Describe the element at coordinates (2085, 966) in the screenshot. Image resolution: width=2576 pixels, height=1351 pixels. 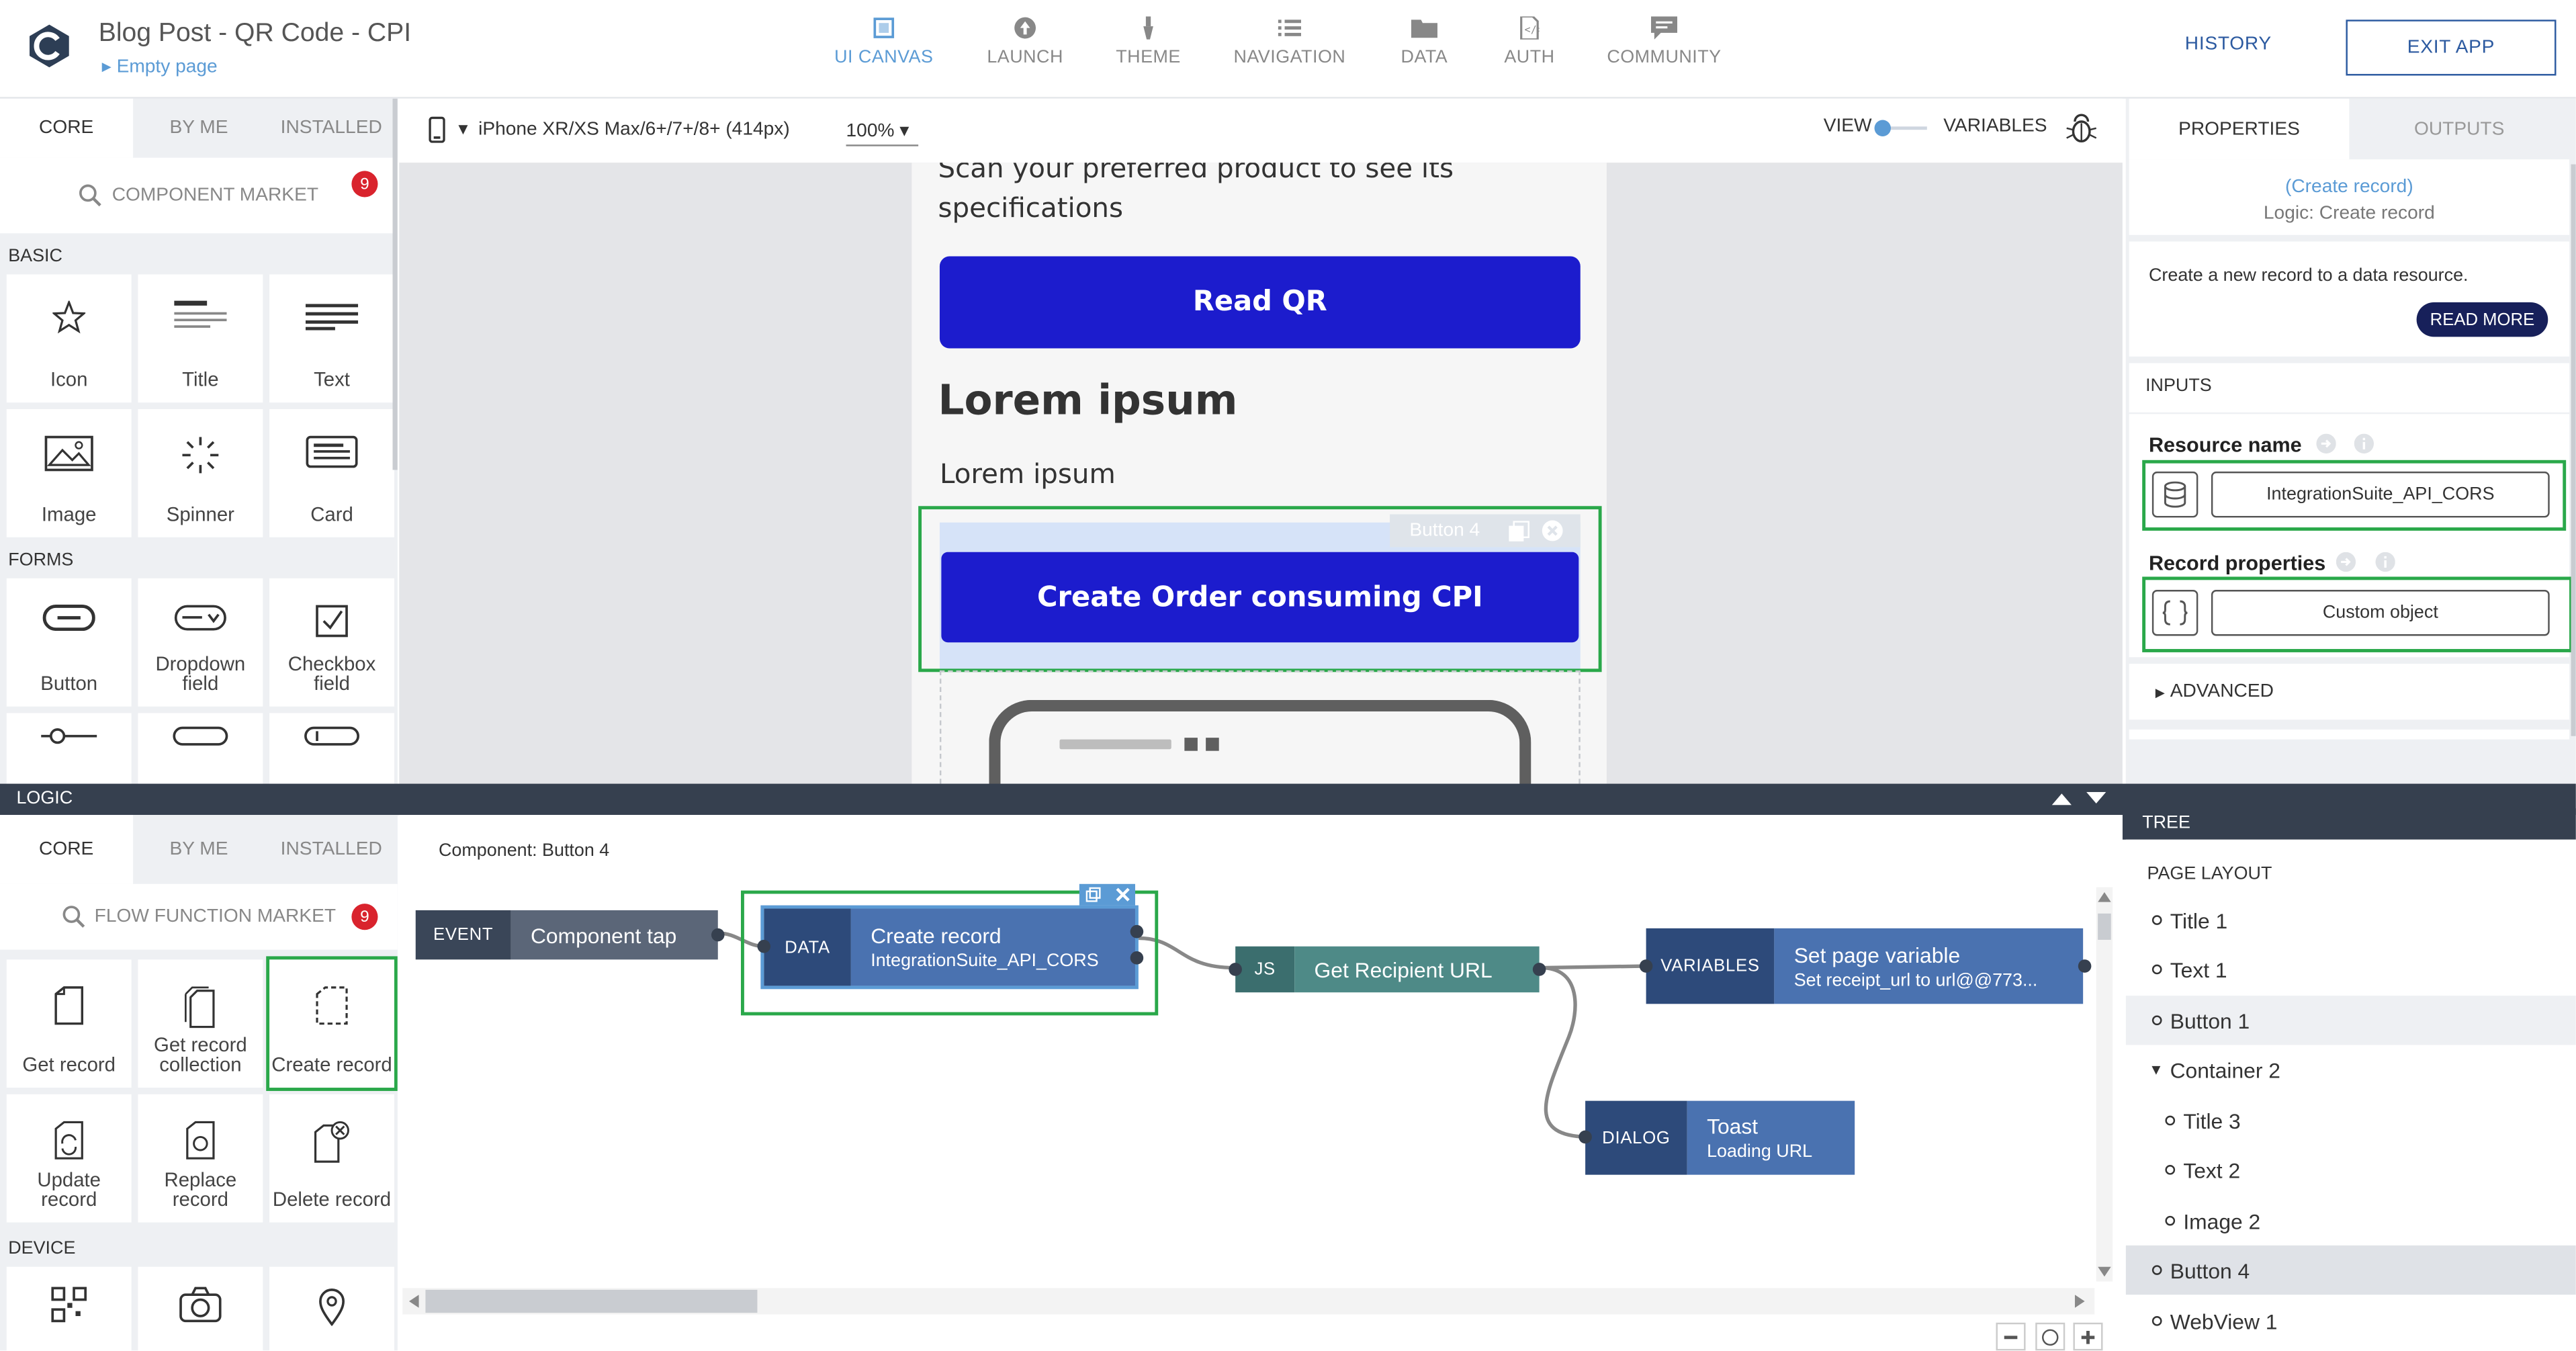
I see `variables-output-port` at that location.